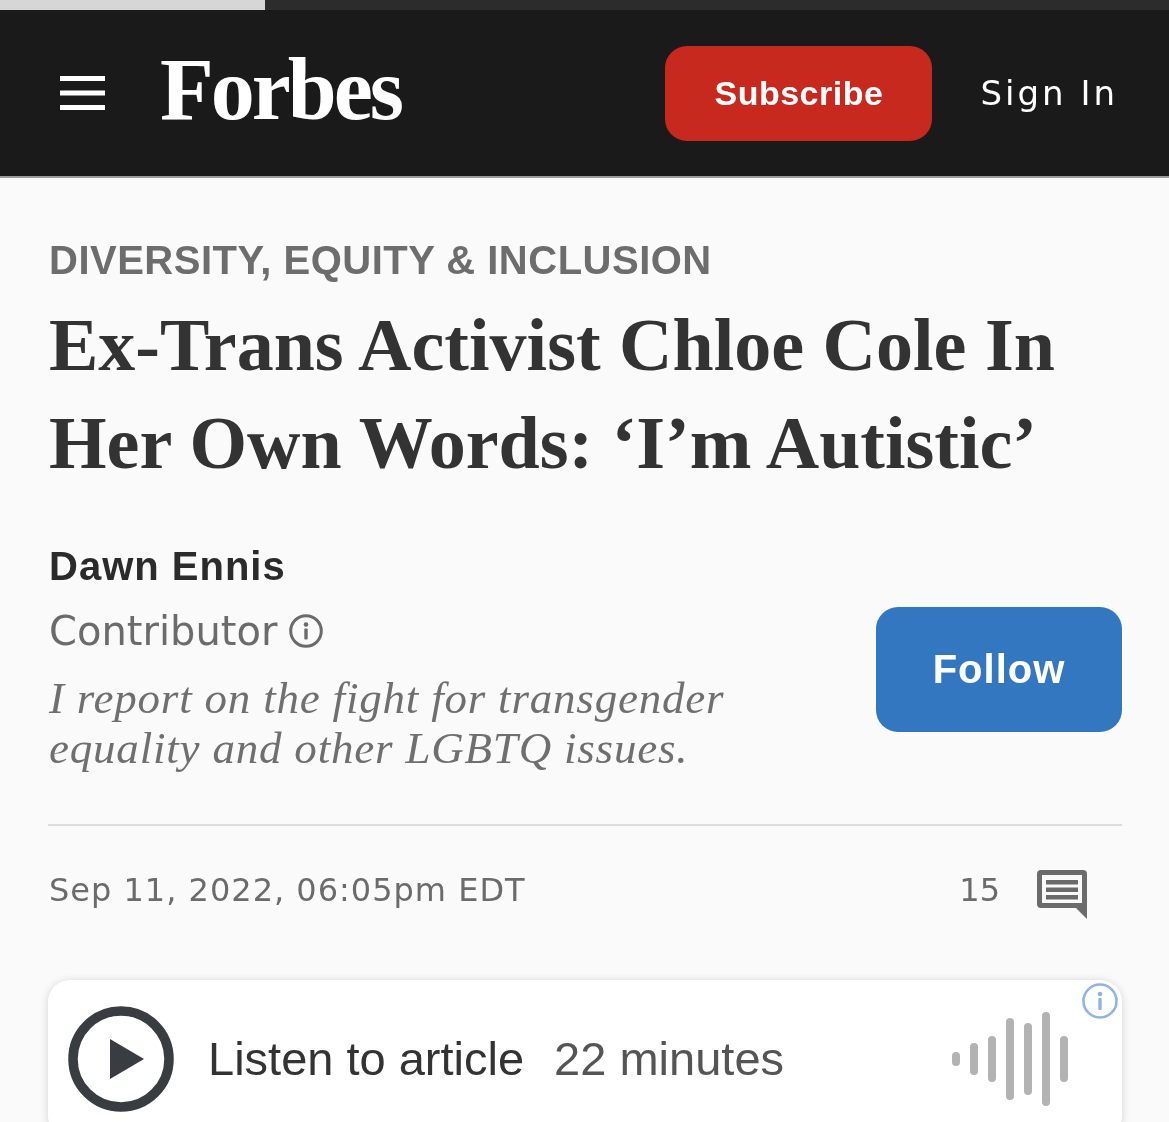 The height and width of the screenshot is (1122, 1169). What do you see at coordinates (380, 260) in the screenshot?
I see `category-link: DIVERSITY, EQUITY & INCLUSION` at bounding box center [380, 260].